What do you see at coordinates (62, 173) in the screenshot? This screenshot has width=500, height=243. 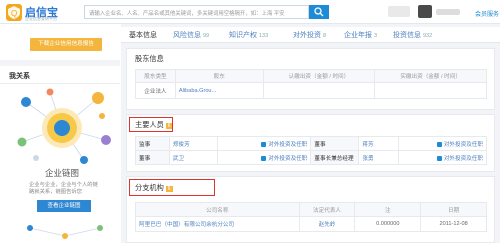 I see `graph-title: 企业链图` at bounding box center [62, 173].